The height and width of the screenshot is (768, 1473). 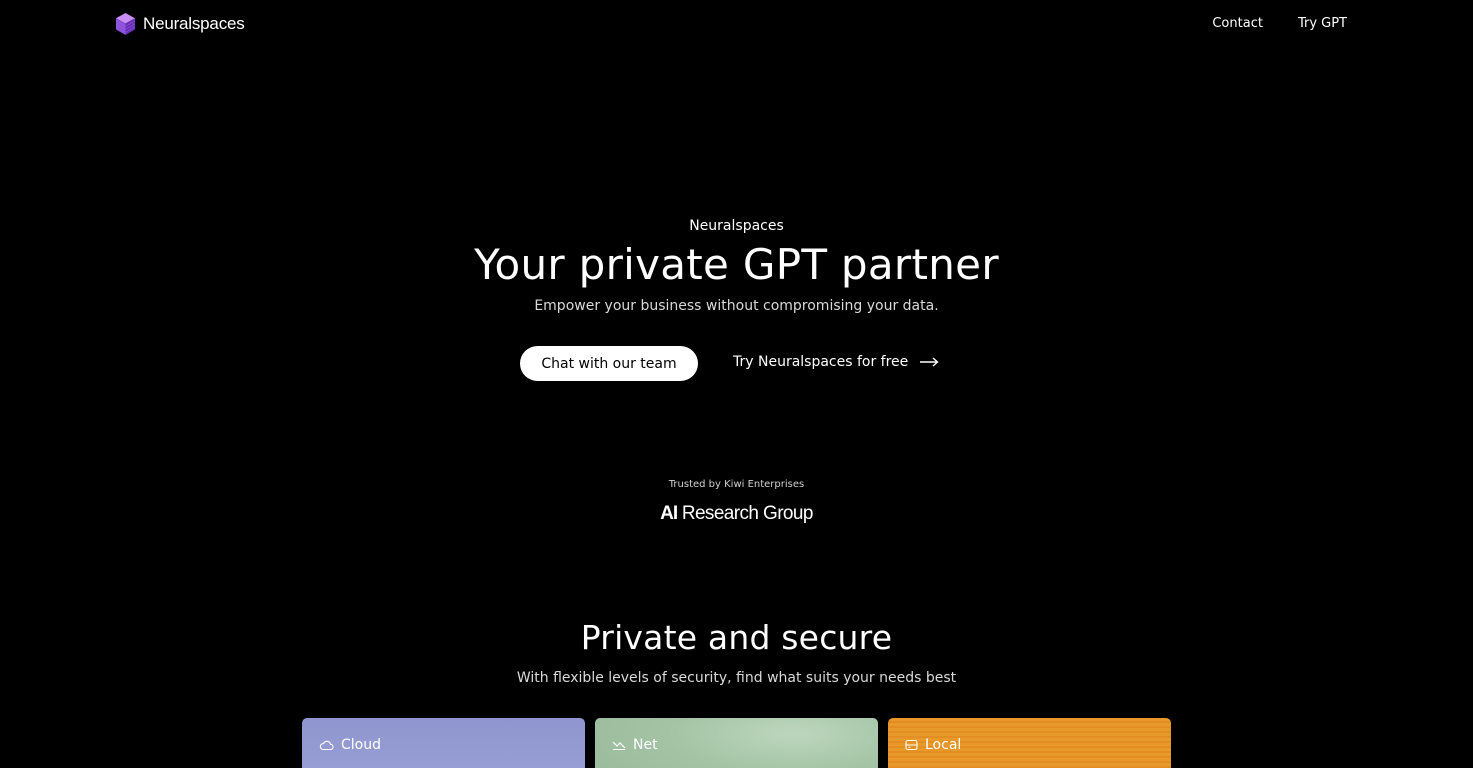 What do you see at coordinates (736, 264) in the screenshot?
I see `hero-headline: Your private GPT partner` at bounding box center [736, 264].